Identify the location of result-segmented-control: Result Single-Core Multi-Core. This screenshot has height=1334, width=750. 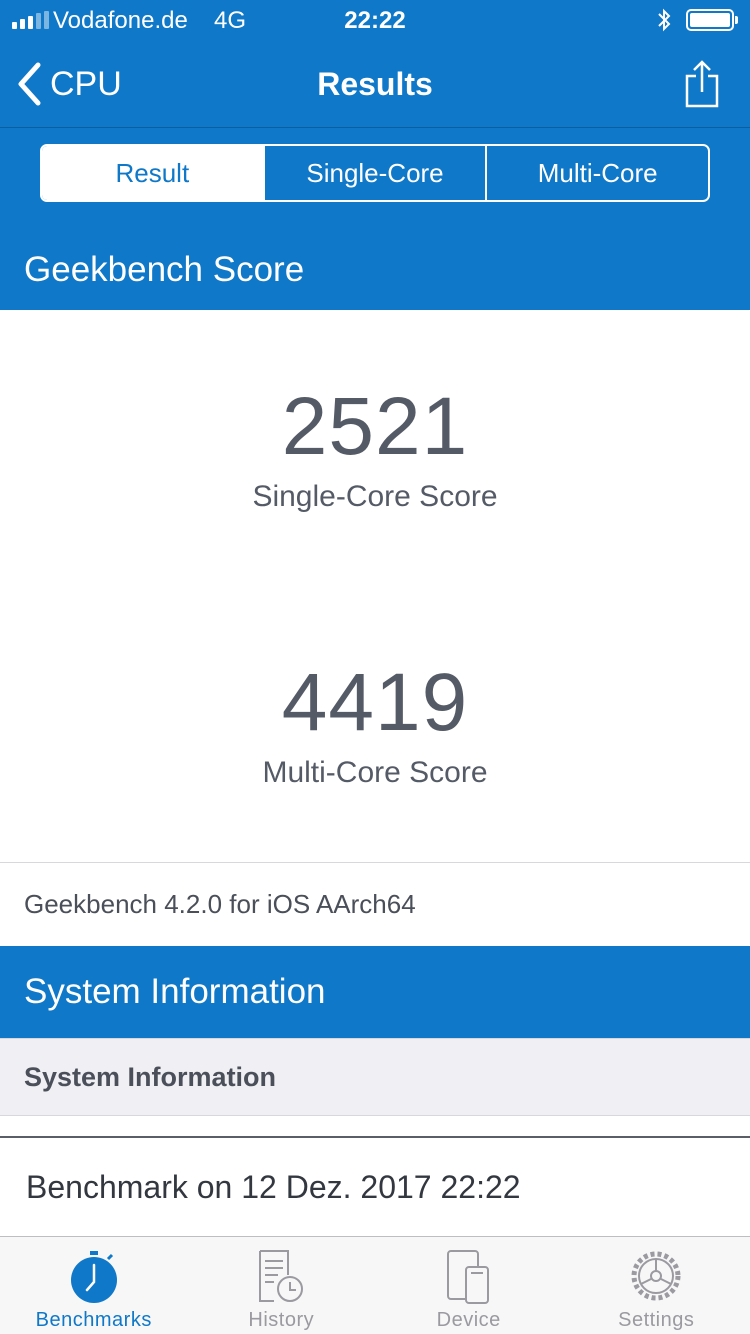
(375, 173).